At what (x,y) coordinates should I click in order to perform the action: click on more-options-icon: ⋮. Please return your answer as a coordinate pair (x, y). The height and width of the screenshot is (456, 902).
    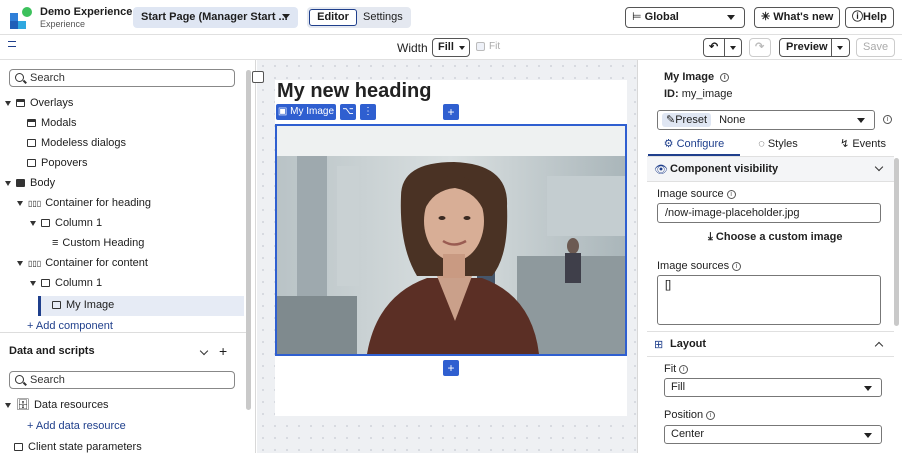
    Looking at the image, I should click on (368, 112).